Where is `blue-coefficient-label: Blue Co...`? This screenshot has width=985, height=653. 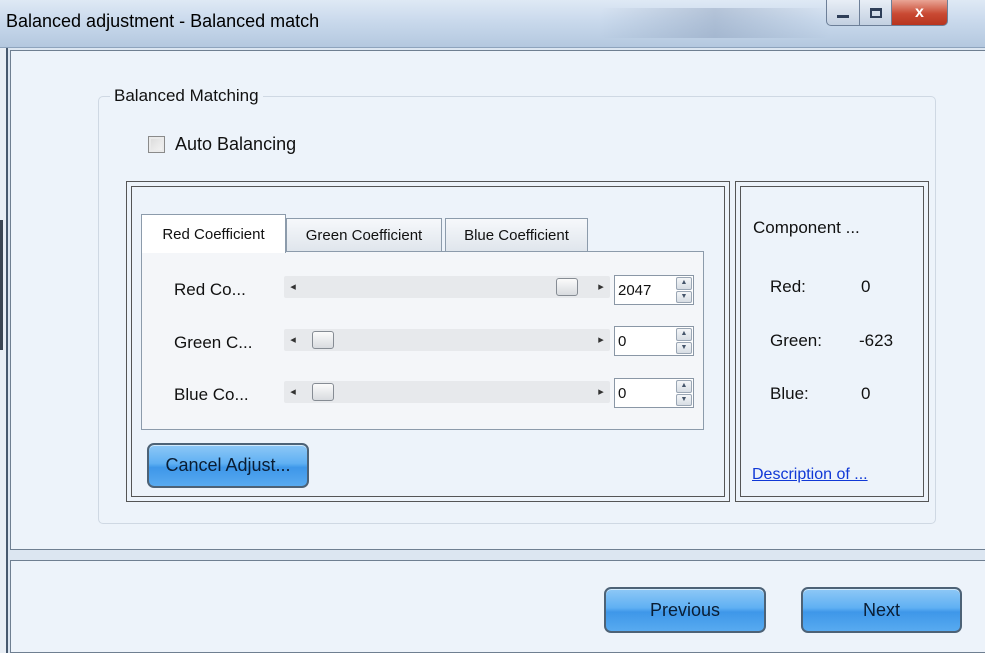 blue-coefficient-label: Blue Co... is located at coordinates (211, 394).